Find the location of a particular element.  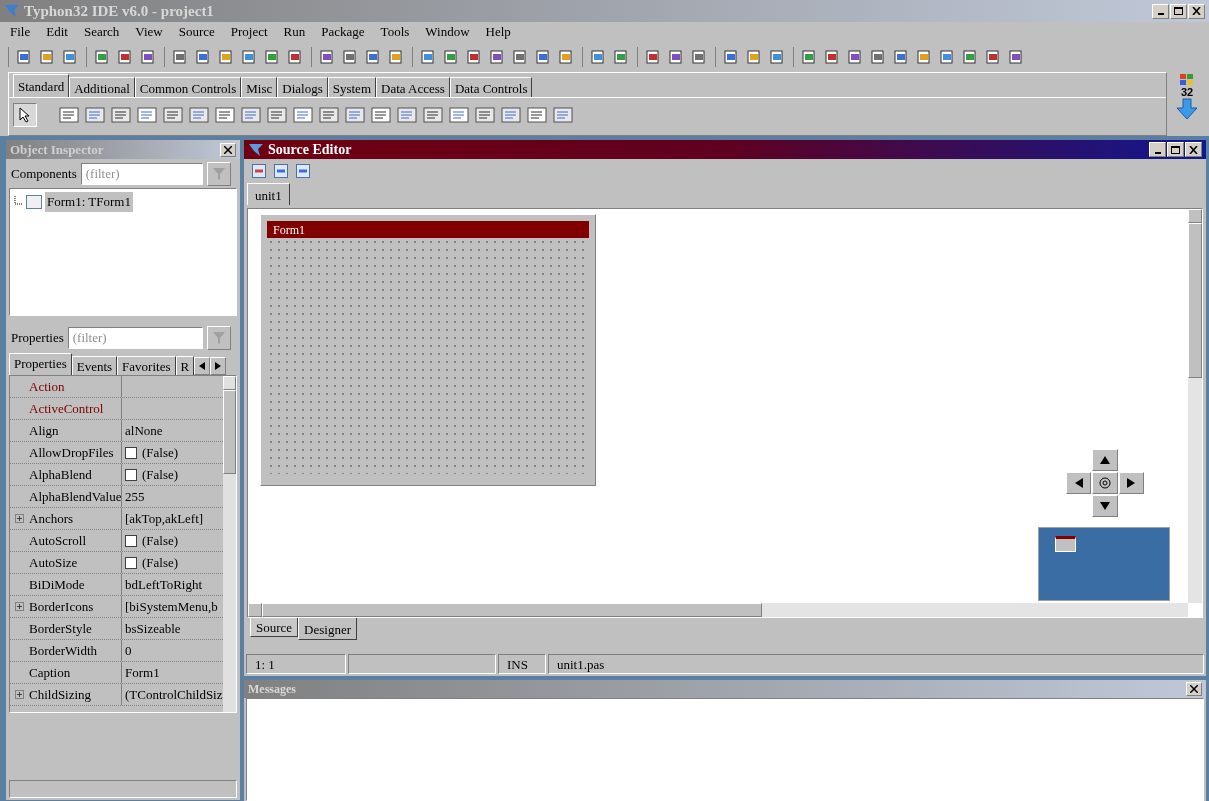

property-value: 255 is located at coordinates (135, 496).